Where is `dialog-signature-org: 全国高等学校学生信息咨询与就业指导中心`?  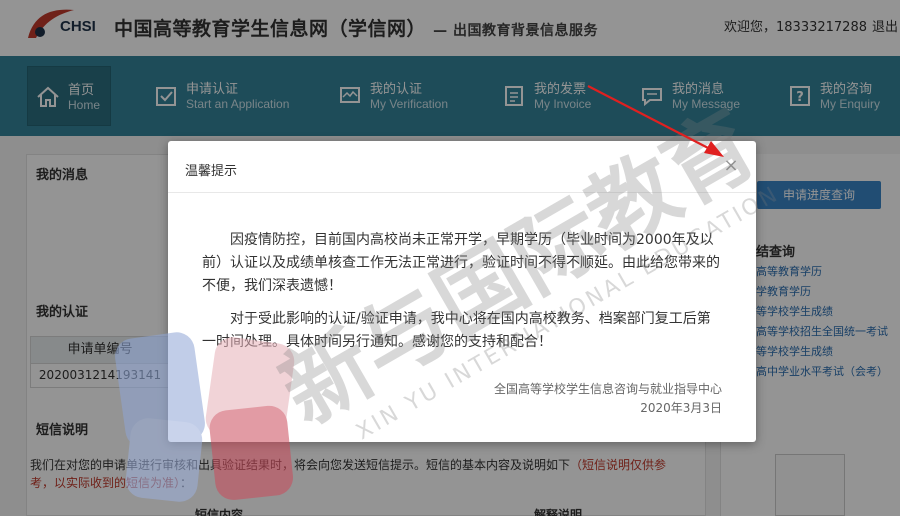 dialog-signature-org: 全国高等学校学生信息咨询与就业指导中心 is located at coordinates (607, 389).